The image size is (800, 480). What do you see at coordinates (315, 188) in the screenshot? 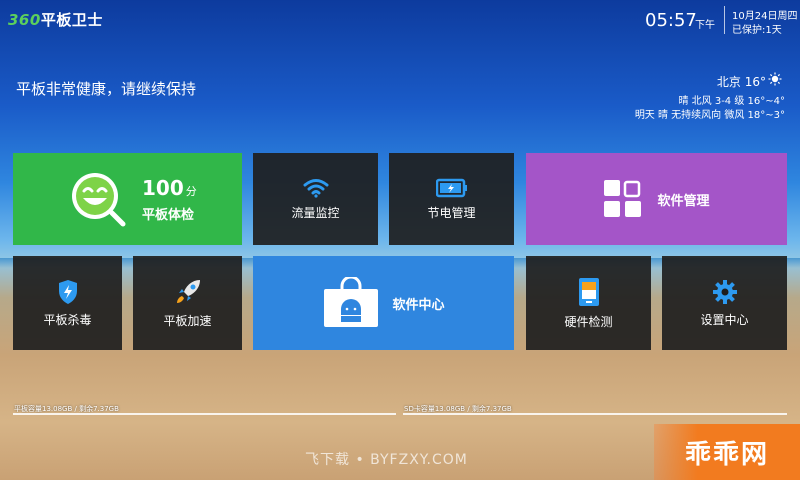
I see `wifi-icon` at bounding box center [315, 188].